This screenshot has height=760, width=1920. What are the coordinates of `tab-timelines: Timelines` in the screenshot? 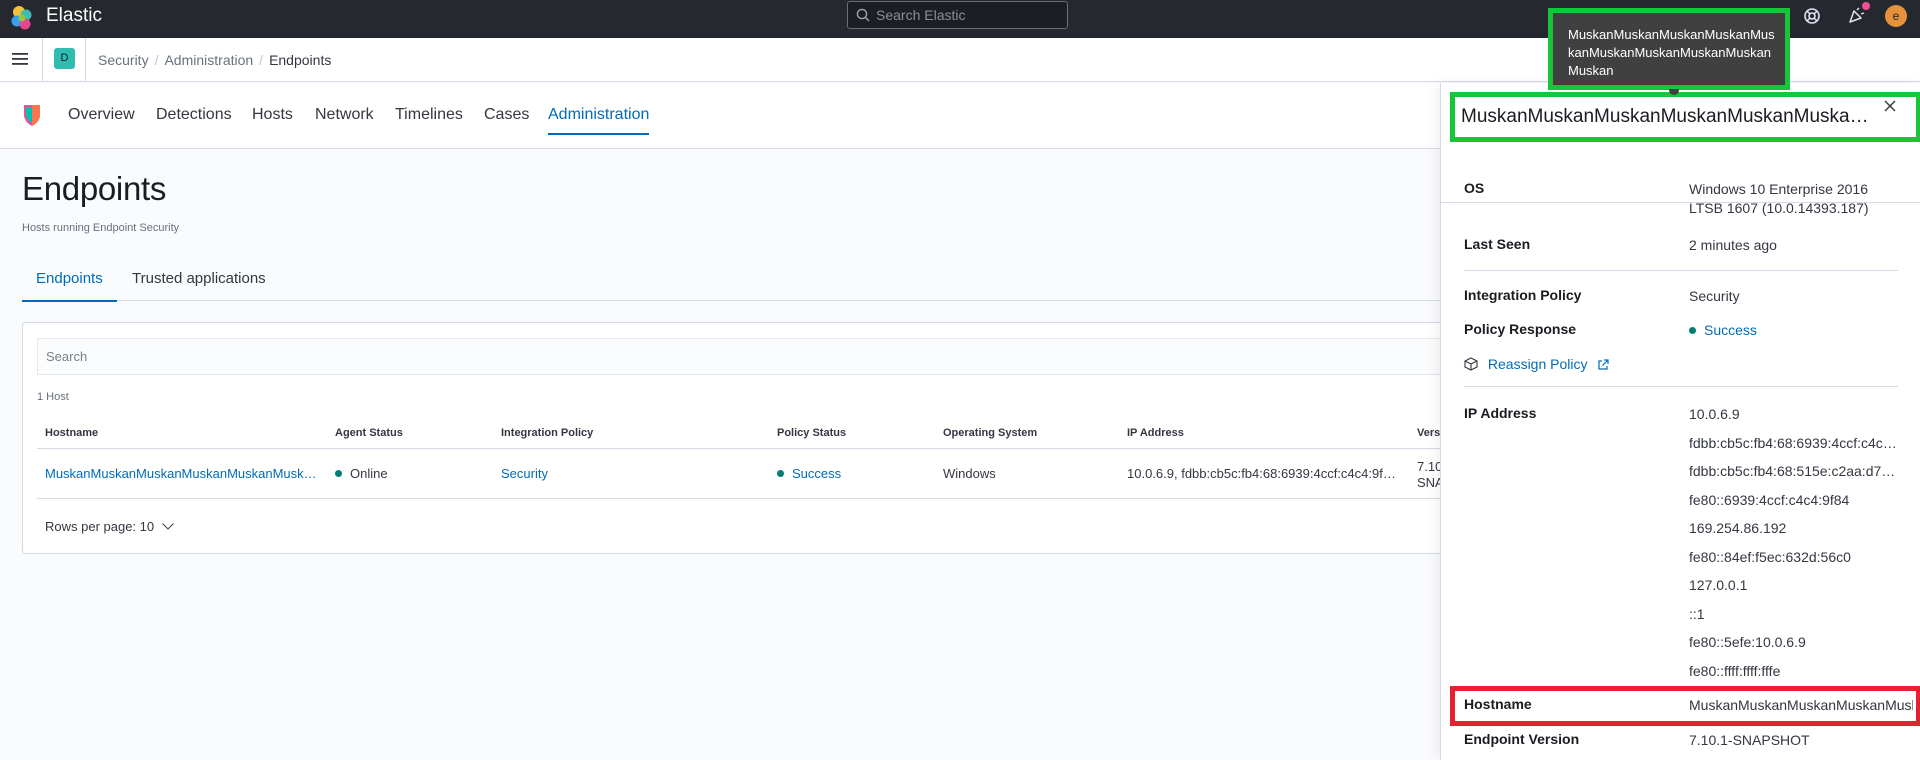 It's located at (429, 116).